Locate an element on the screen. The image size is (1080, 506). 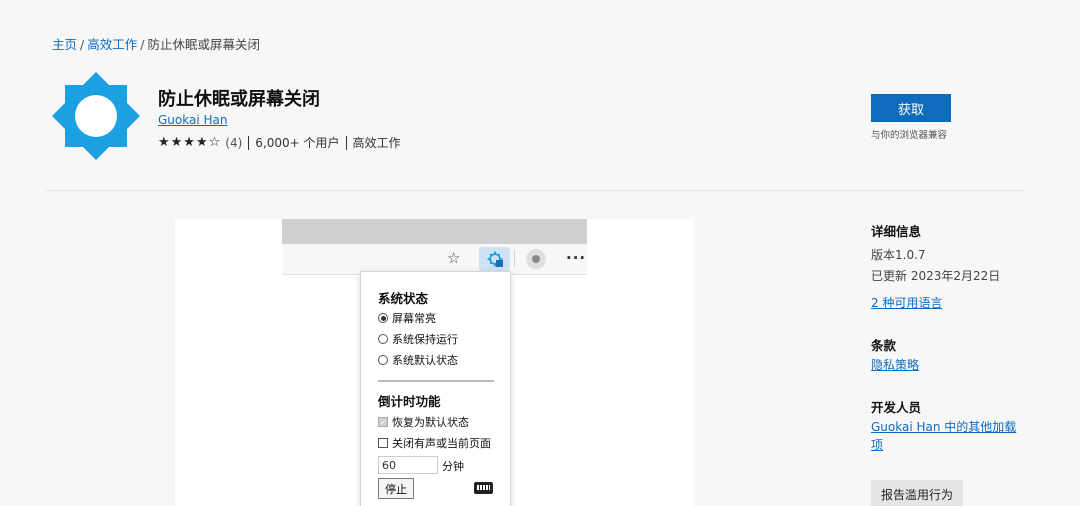
breadcrumb-home-link: 主页 is located at coordinates (64, 44).